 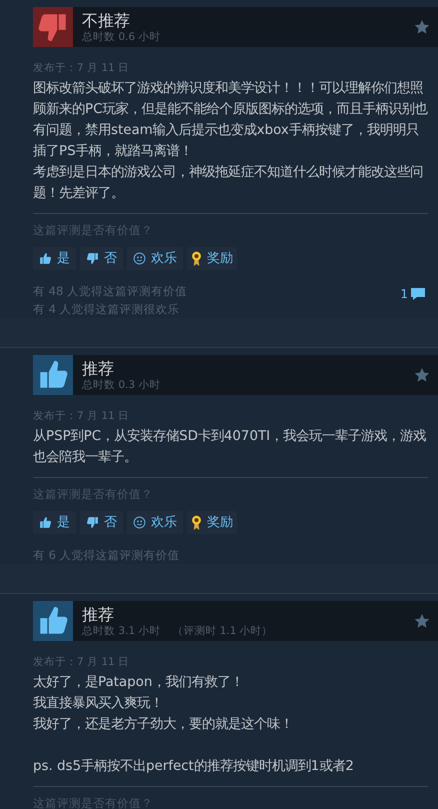 I want to click on helpful-count: 有 6 人觉得这篇评测有价值, so click(x=106, y=555).